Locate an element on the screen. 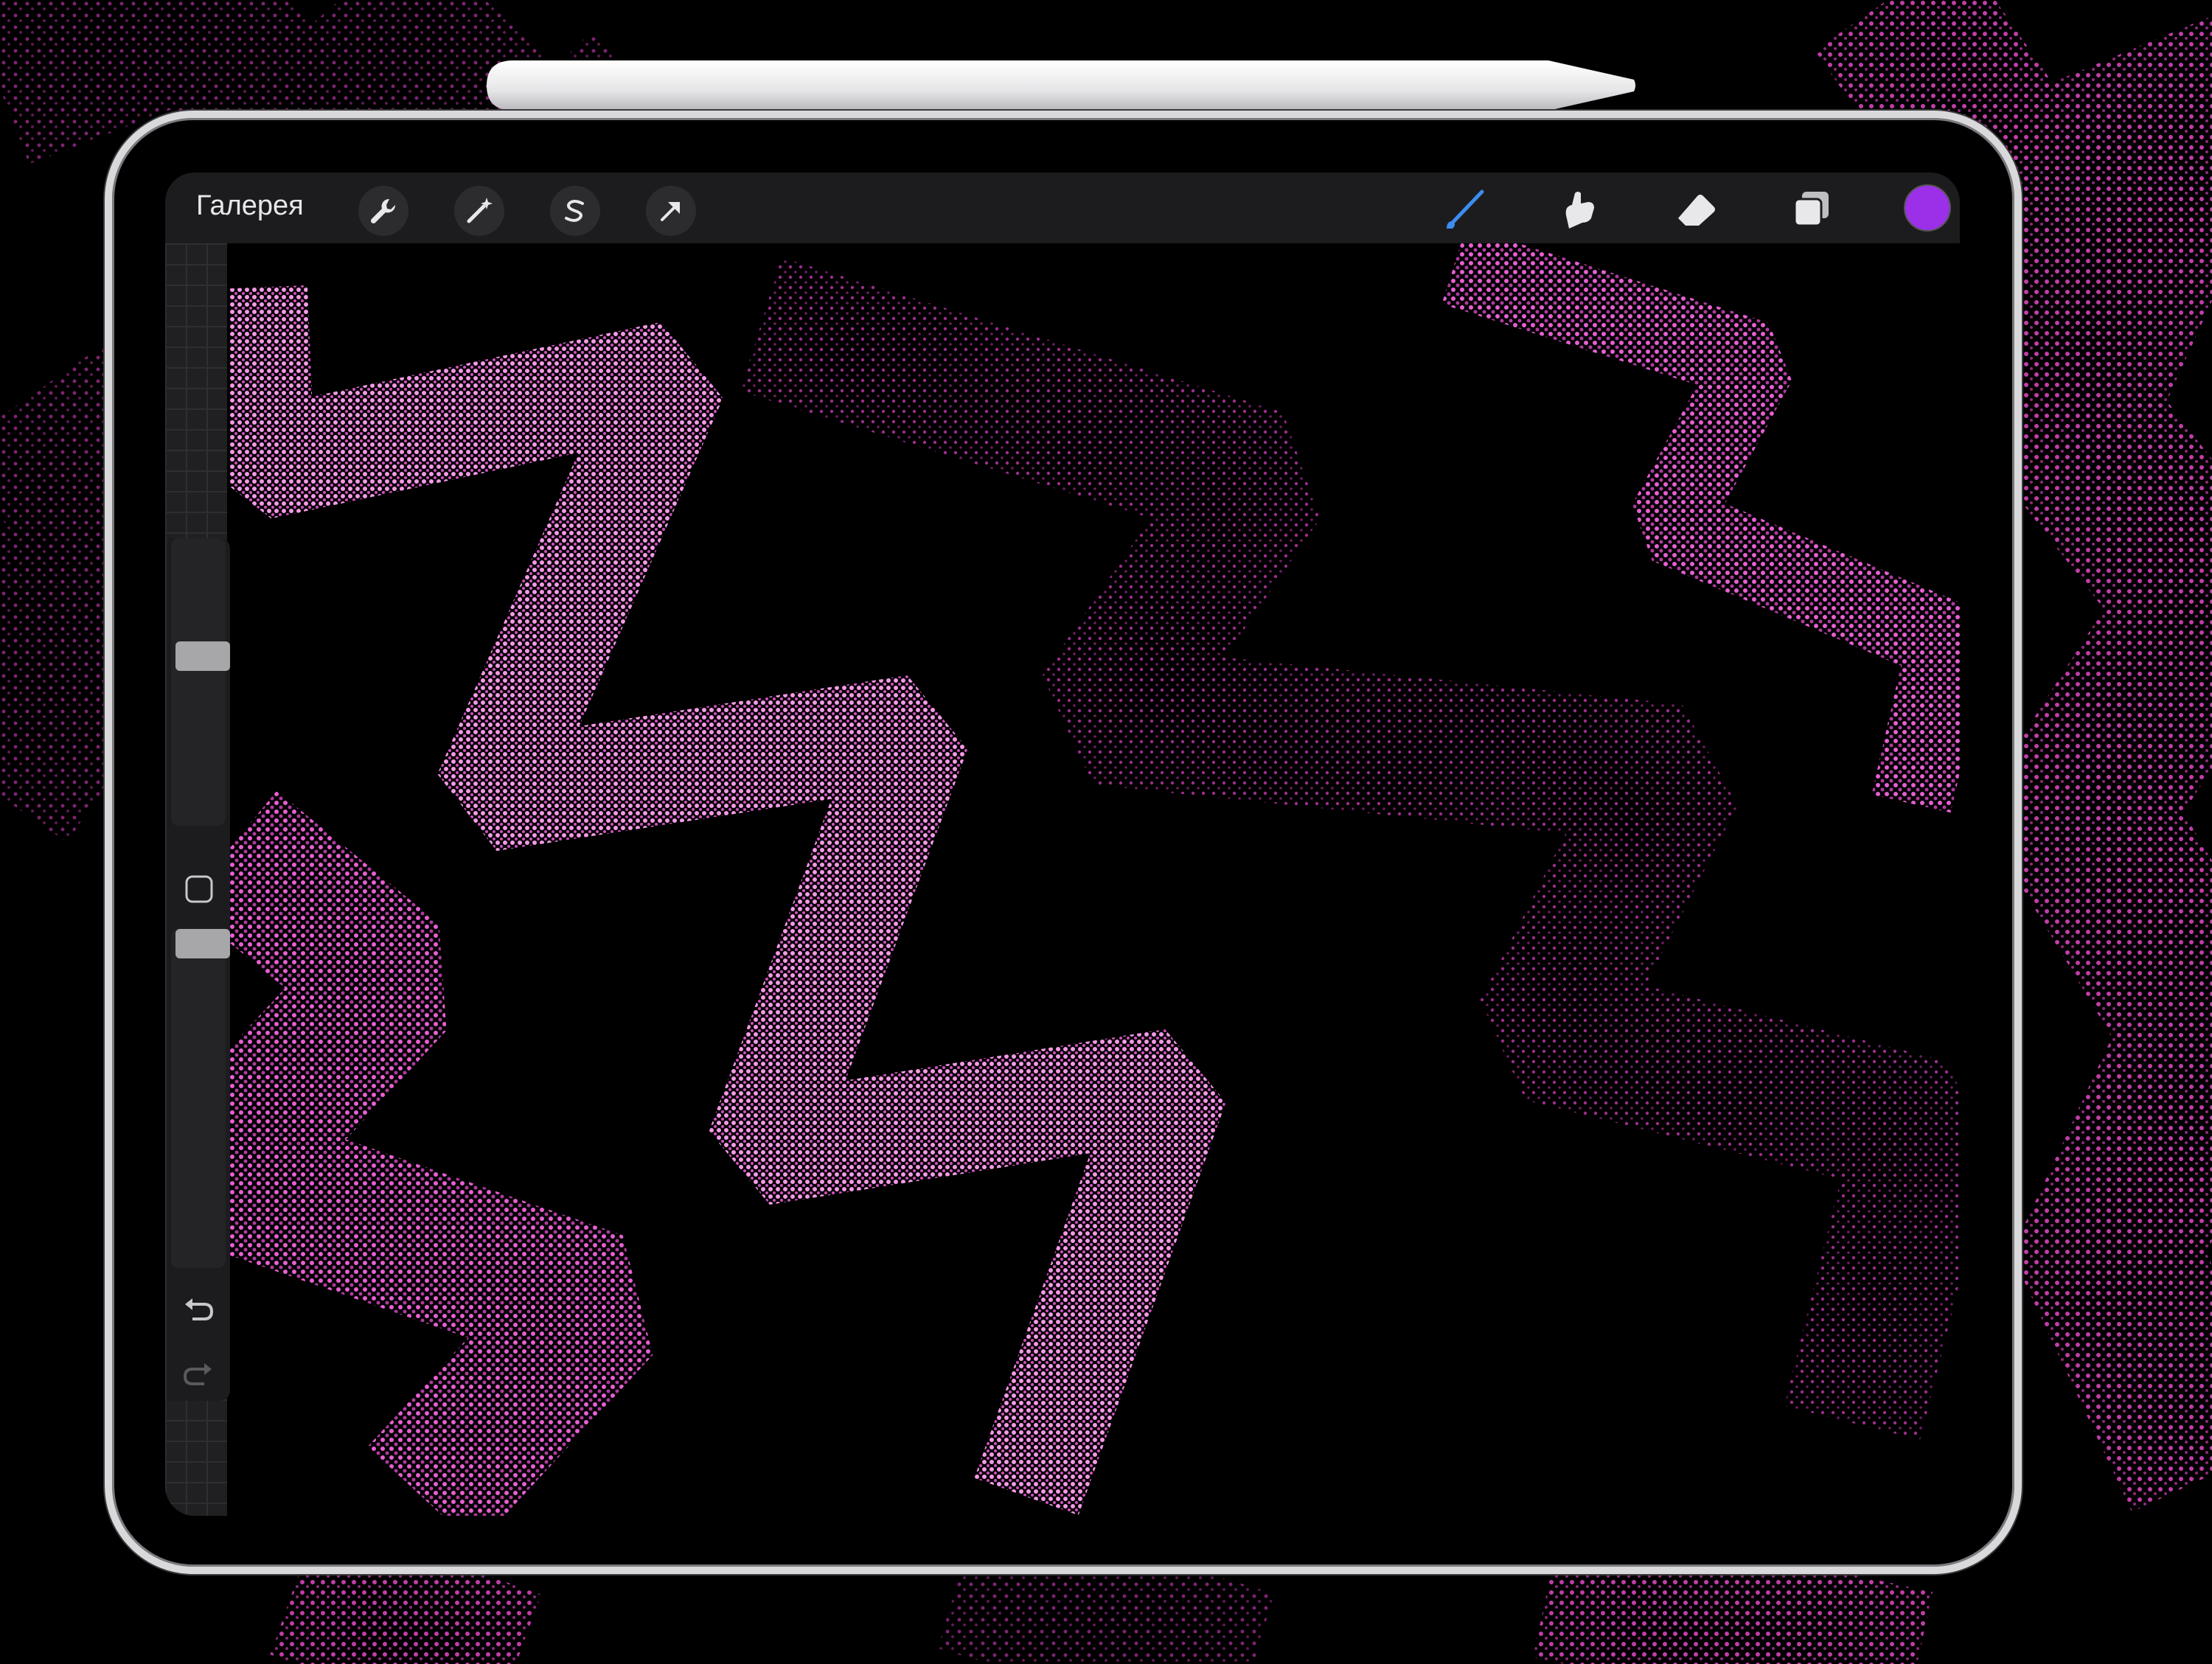 The image size is (2212, 1664). layers-icon is located at coordinates (1811, 209).